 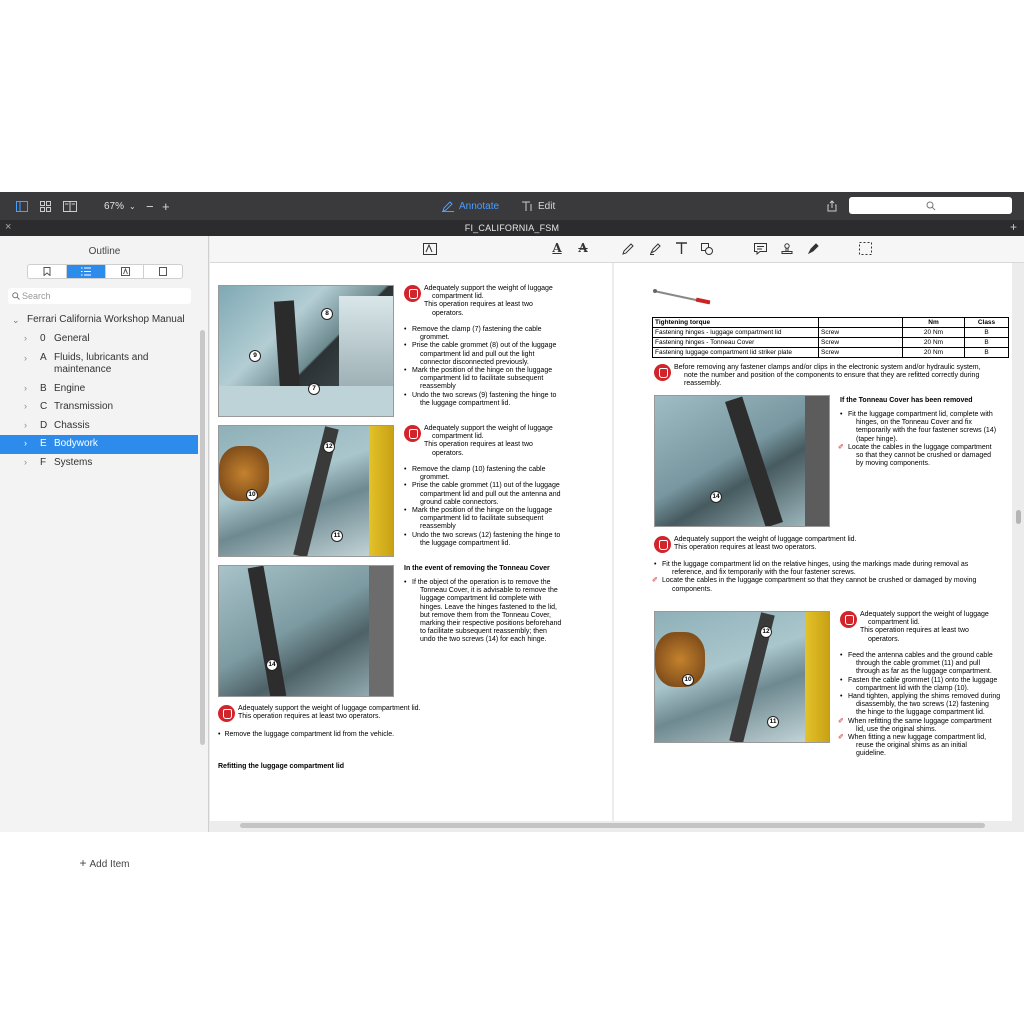 What do you see at coordinates (99, 389) in the screenshot?
I see `outline-item-engine: › B Engine` at bounding box center [99, 389].